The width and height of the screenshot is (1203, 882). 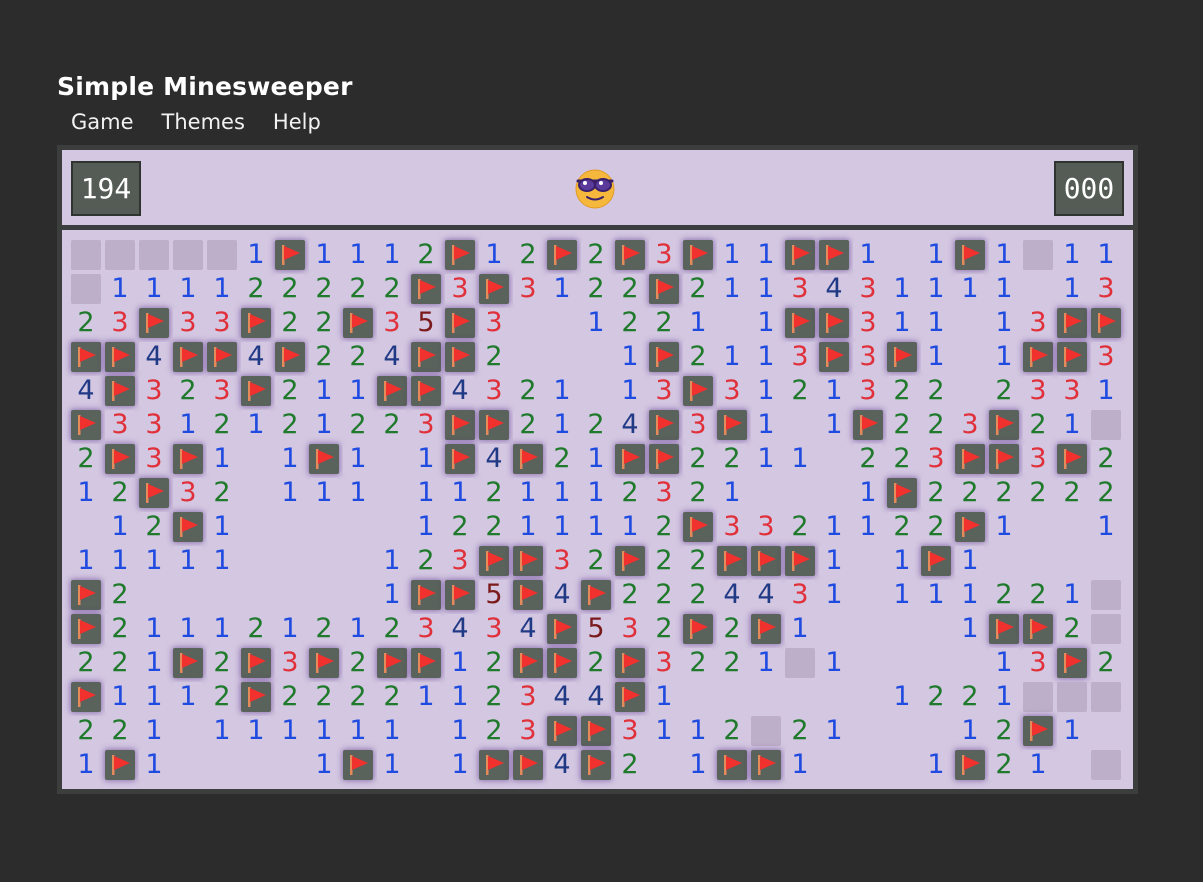 What do you see at coordinates (494, 595) in the screenshot?
I see `number-cell: 5` at bounding box center [494, 595].